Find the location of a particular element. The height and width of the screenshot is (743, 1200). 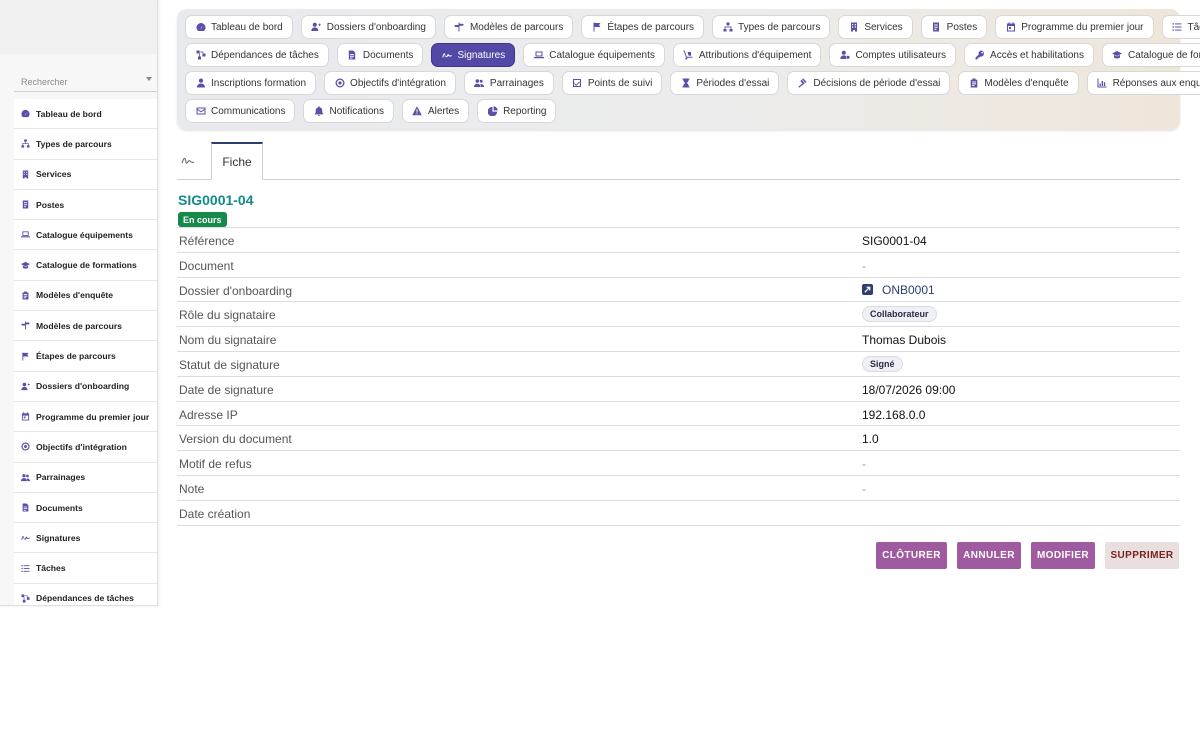

nav-pill-services: Services is located at coordinates (875, 27).